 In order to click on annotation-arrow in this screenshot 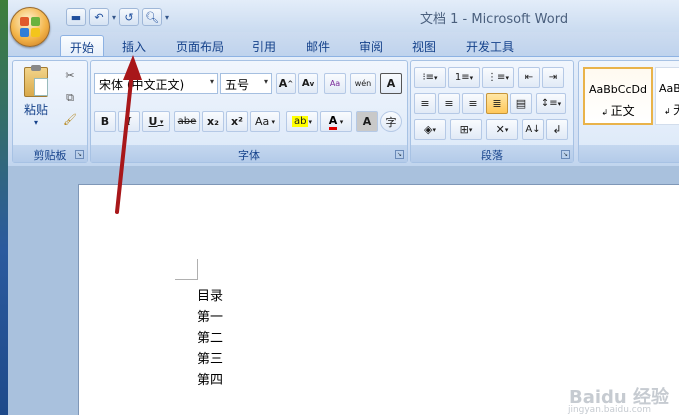, I will do `click(128, 134)`.